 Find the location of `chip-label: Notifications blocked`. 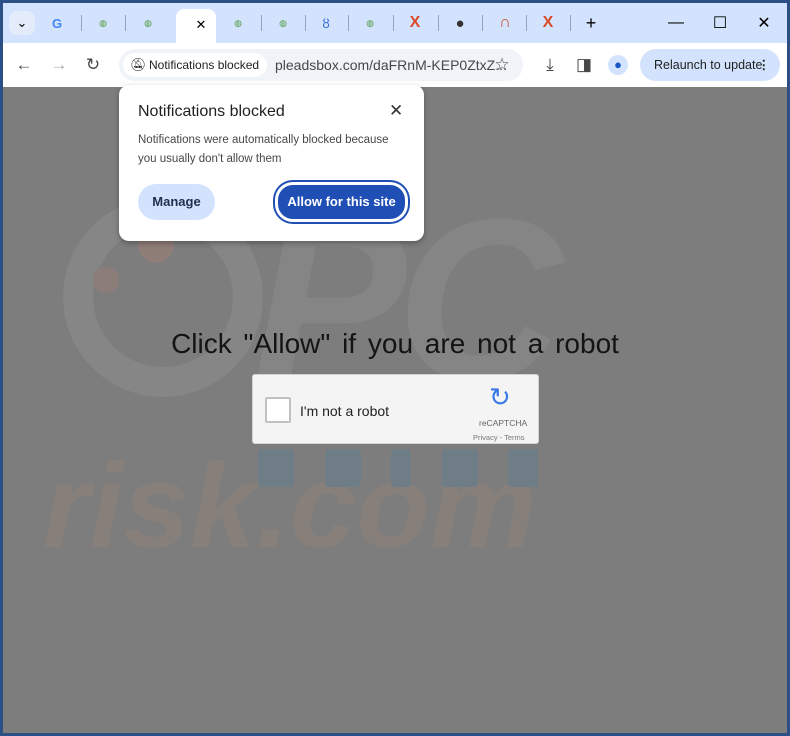

chip-label: Notifications blocked is located at coordinates (204, 65).